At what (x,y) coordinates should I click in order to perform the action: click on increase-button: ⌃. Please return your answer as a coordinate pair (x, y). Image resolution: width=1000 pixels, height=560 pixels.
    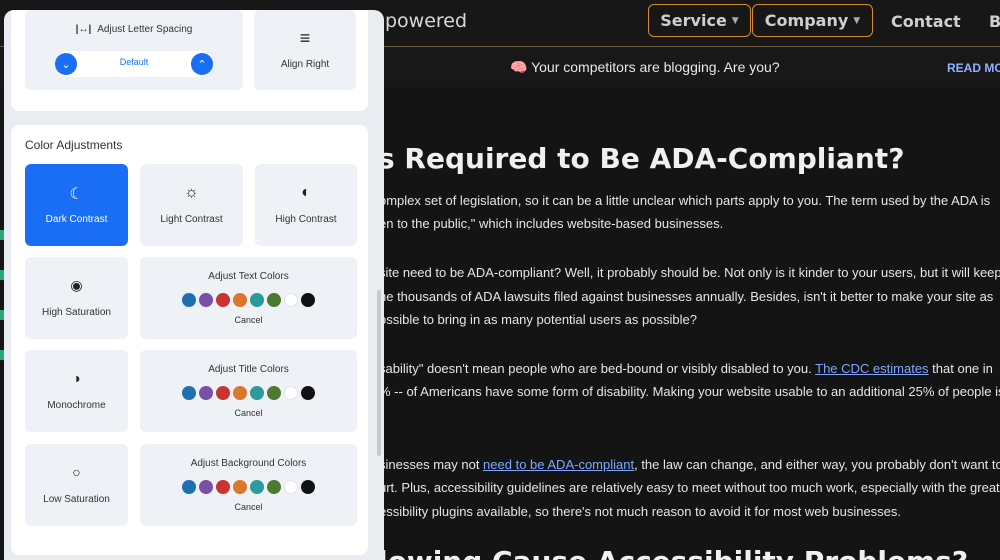
    Looking at the image, I should click on (202, 64).